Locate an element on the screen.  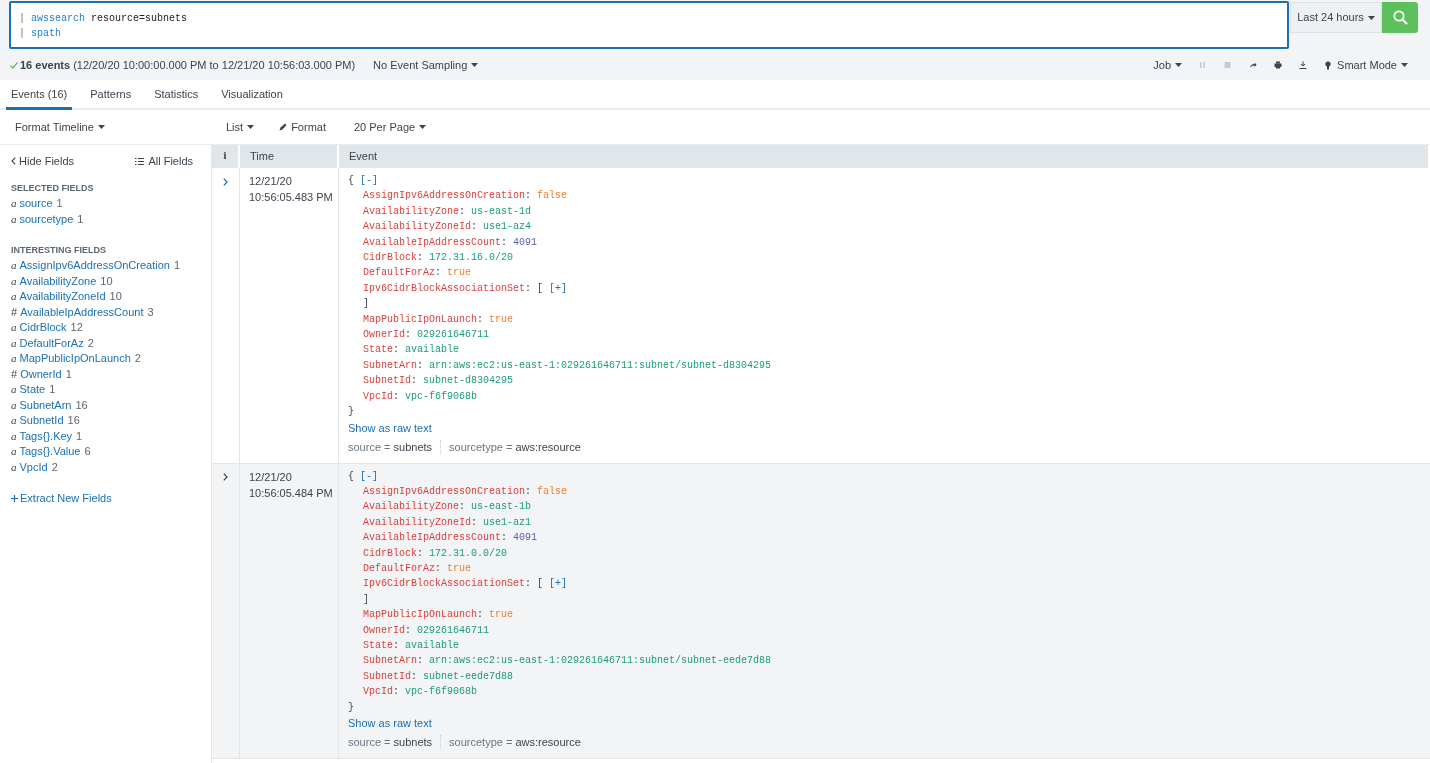
event-time: 10:56:05.484 PM is located at coordinates (291, 493).